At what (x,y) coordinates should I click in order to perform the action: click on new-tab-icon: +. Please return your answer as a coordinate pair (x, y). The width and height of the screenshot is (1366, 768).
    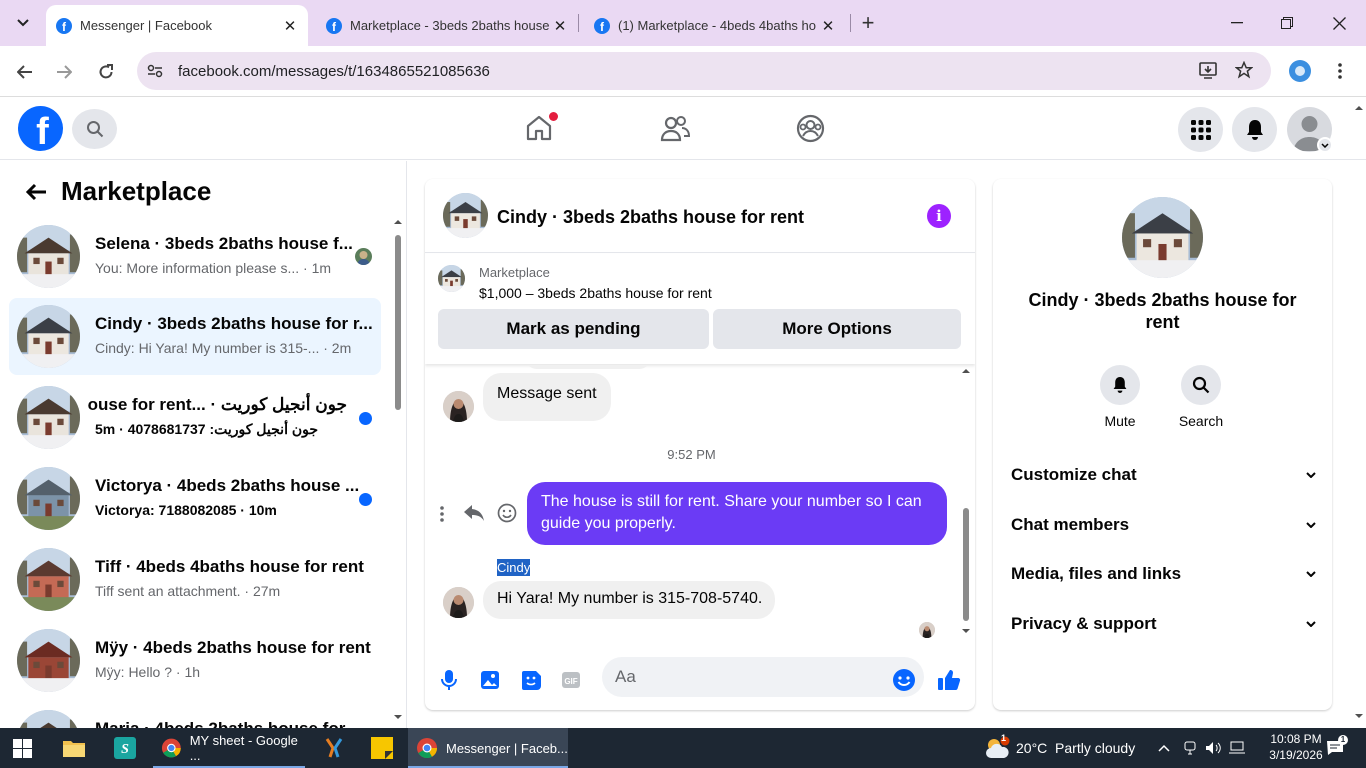
    Looking at the image, I should click on (868, 23).